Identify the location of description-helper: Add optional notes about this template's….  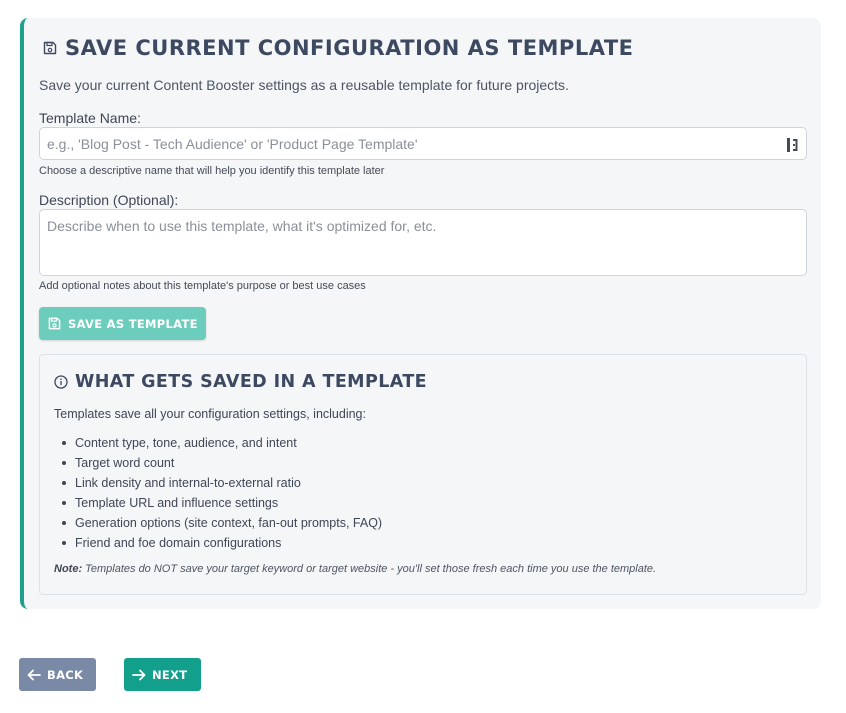
(202, 286).